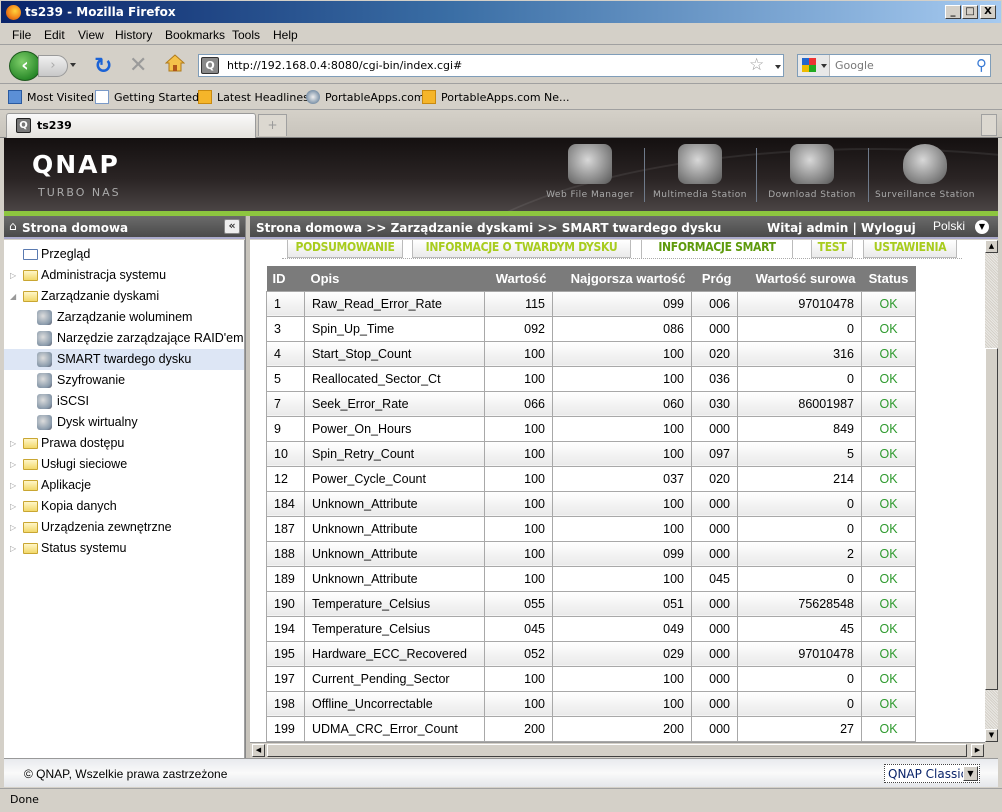  What do you see at coordinates (285, 403) in the screenshot?
I see `cell-id: 7` at bounding box center [285, 403].